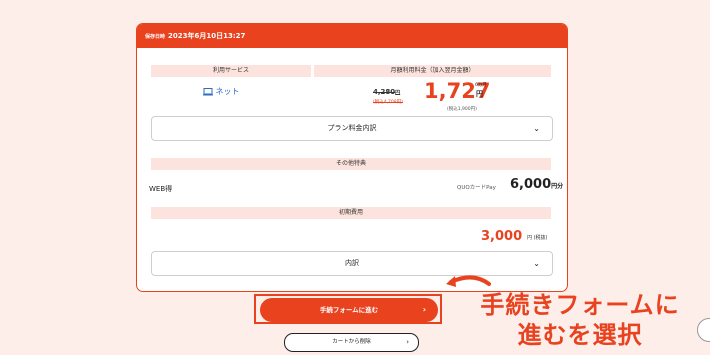 The height and width of the screenshot is (355, 710). What do you see at coordinates (537, 184) in the screenshot?
I see `quo-value: 6,000円分` at bounding box center [537, 184].